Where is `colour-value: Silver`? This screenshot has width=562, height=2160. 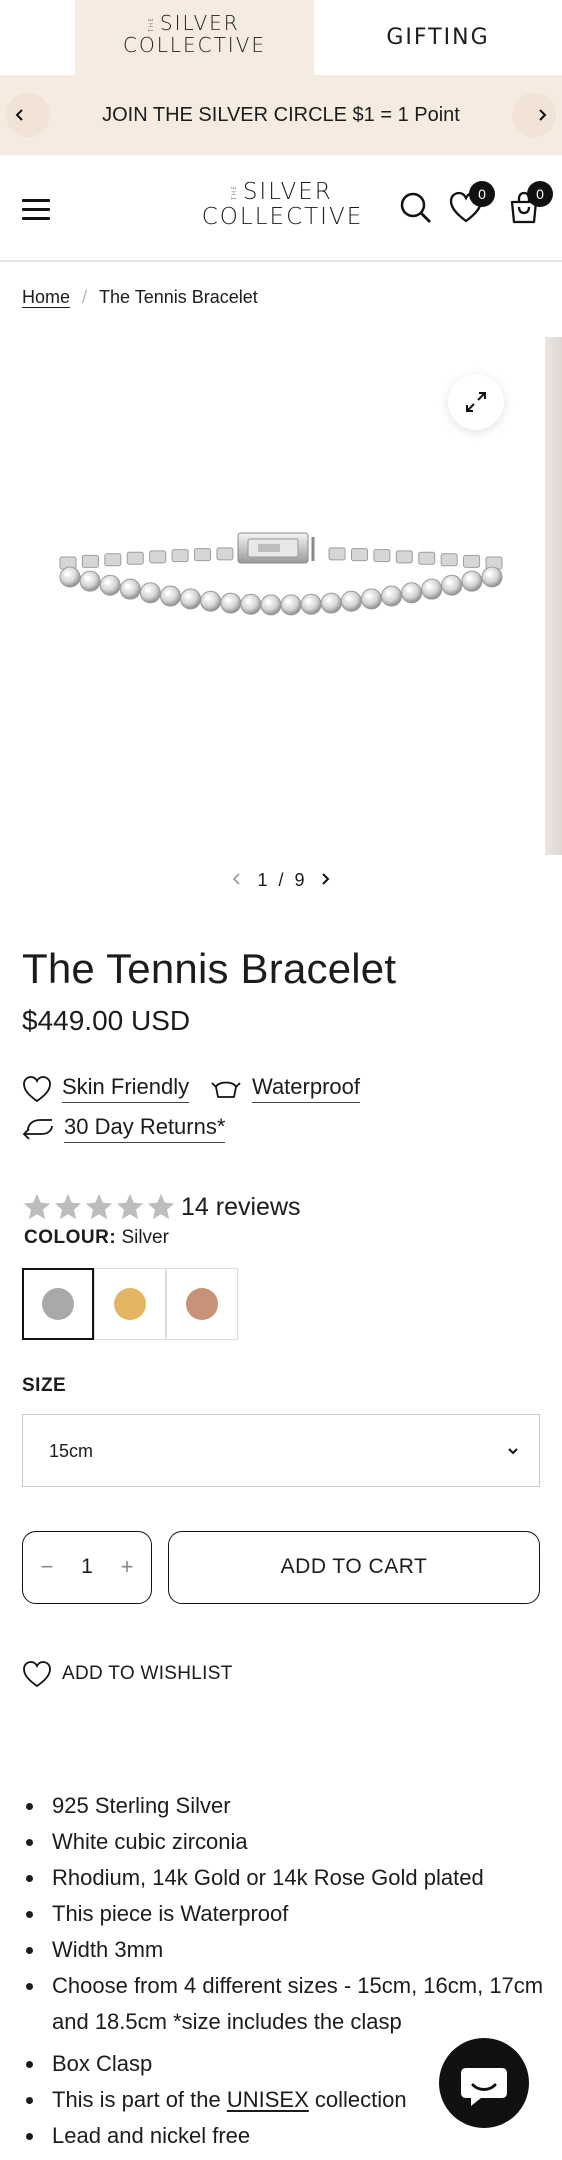
colour-value: Silver is located at coordinates (145, 1237).